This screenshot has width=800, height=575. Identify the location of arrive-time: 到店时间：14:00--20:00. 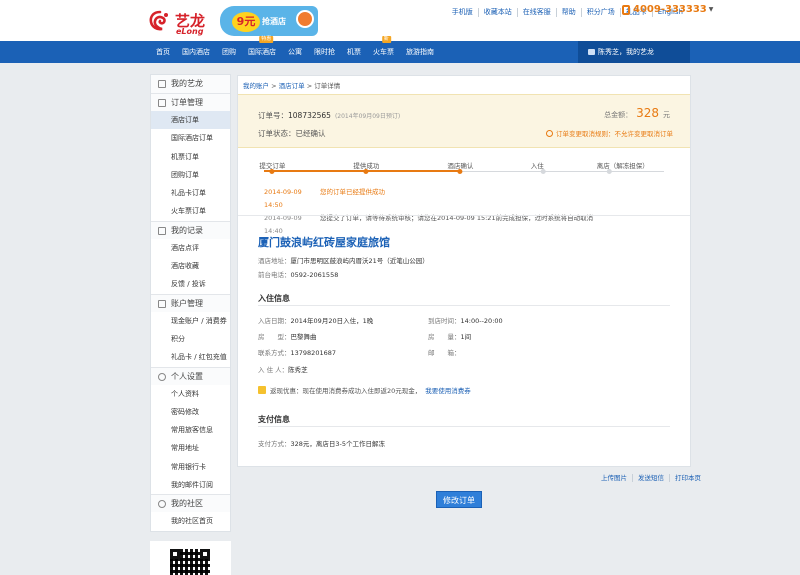
(465, 321).